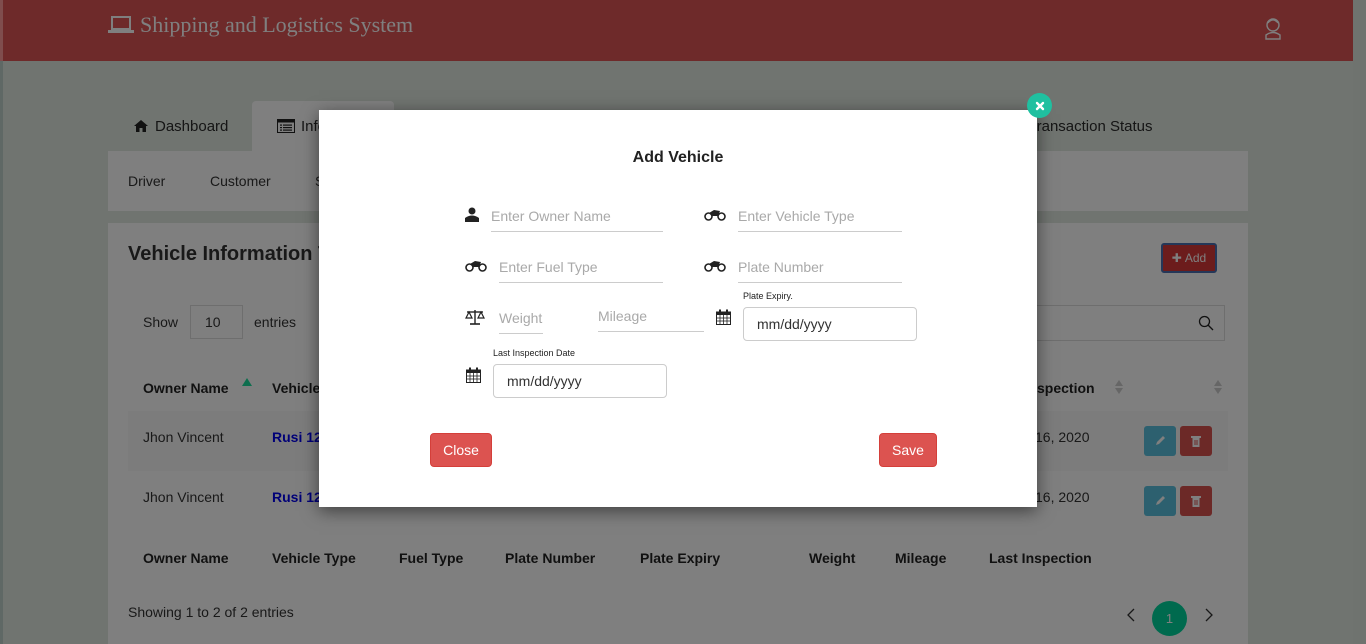 This screenshot has height=644, width=1366. I want to click on vehicle-type-field, so click(820, 216).